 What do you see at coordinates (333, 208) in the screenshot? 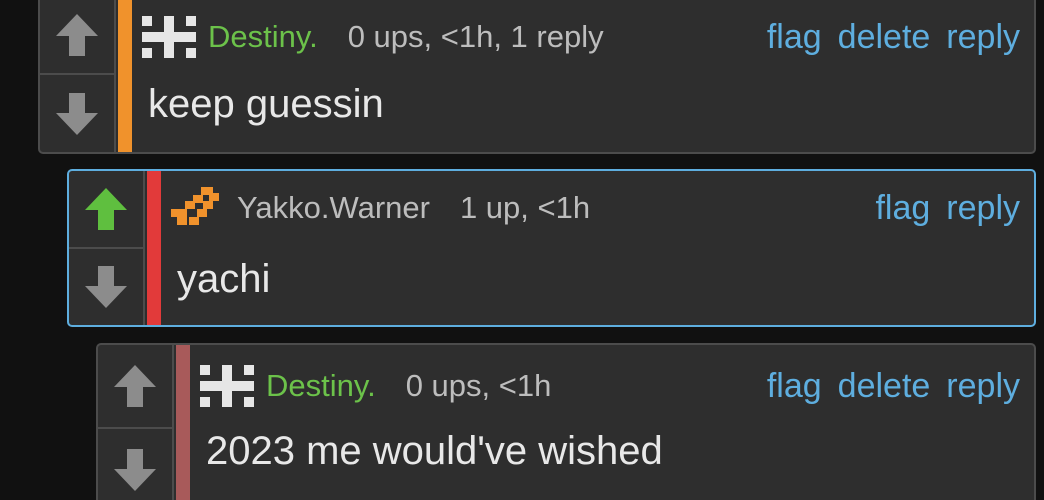
I see `comment-author: Yakko.Warner` at bounding box center [333, 208].